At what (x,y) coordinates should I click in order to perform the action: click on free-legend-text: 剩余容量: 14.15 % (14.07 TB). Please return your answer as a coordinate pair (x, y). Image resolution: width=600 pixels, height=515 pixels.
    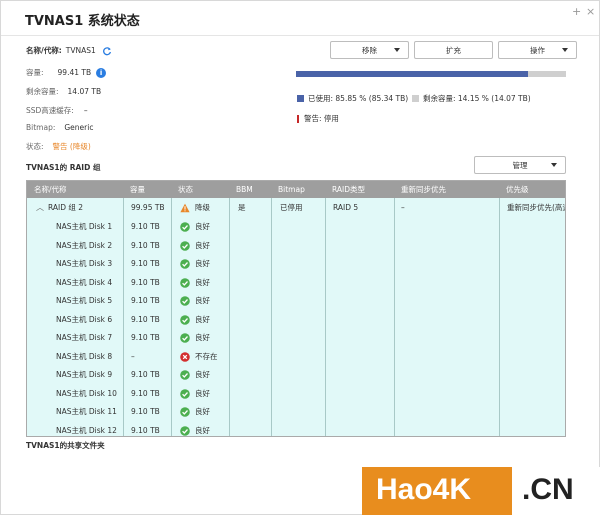
    Looking at the image, I should click on (477, 98).